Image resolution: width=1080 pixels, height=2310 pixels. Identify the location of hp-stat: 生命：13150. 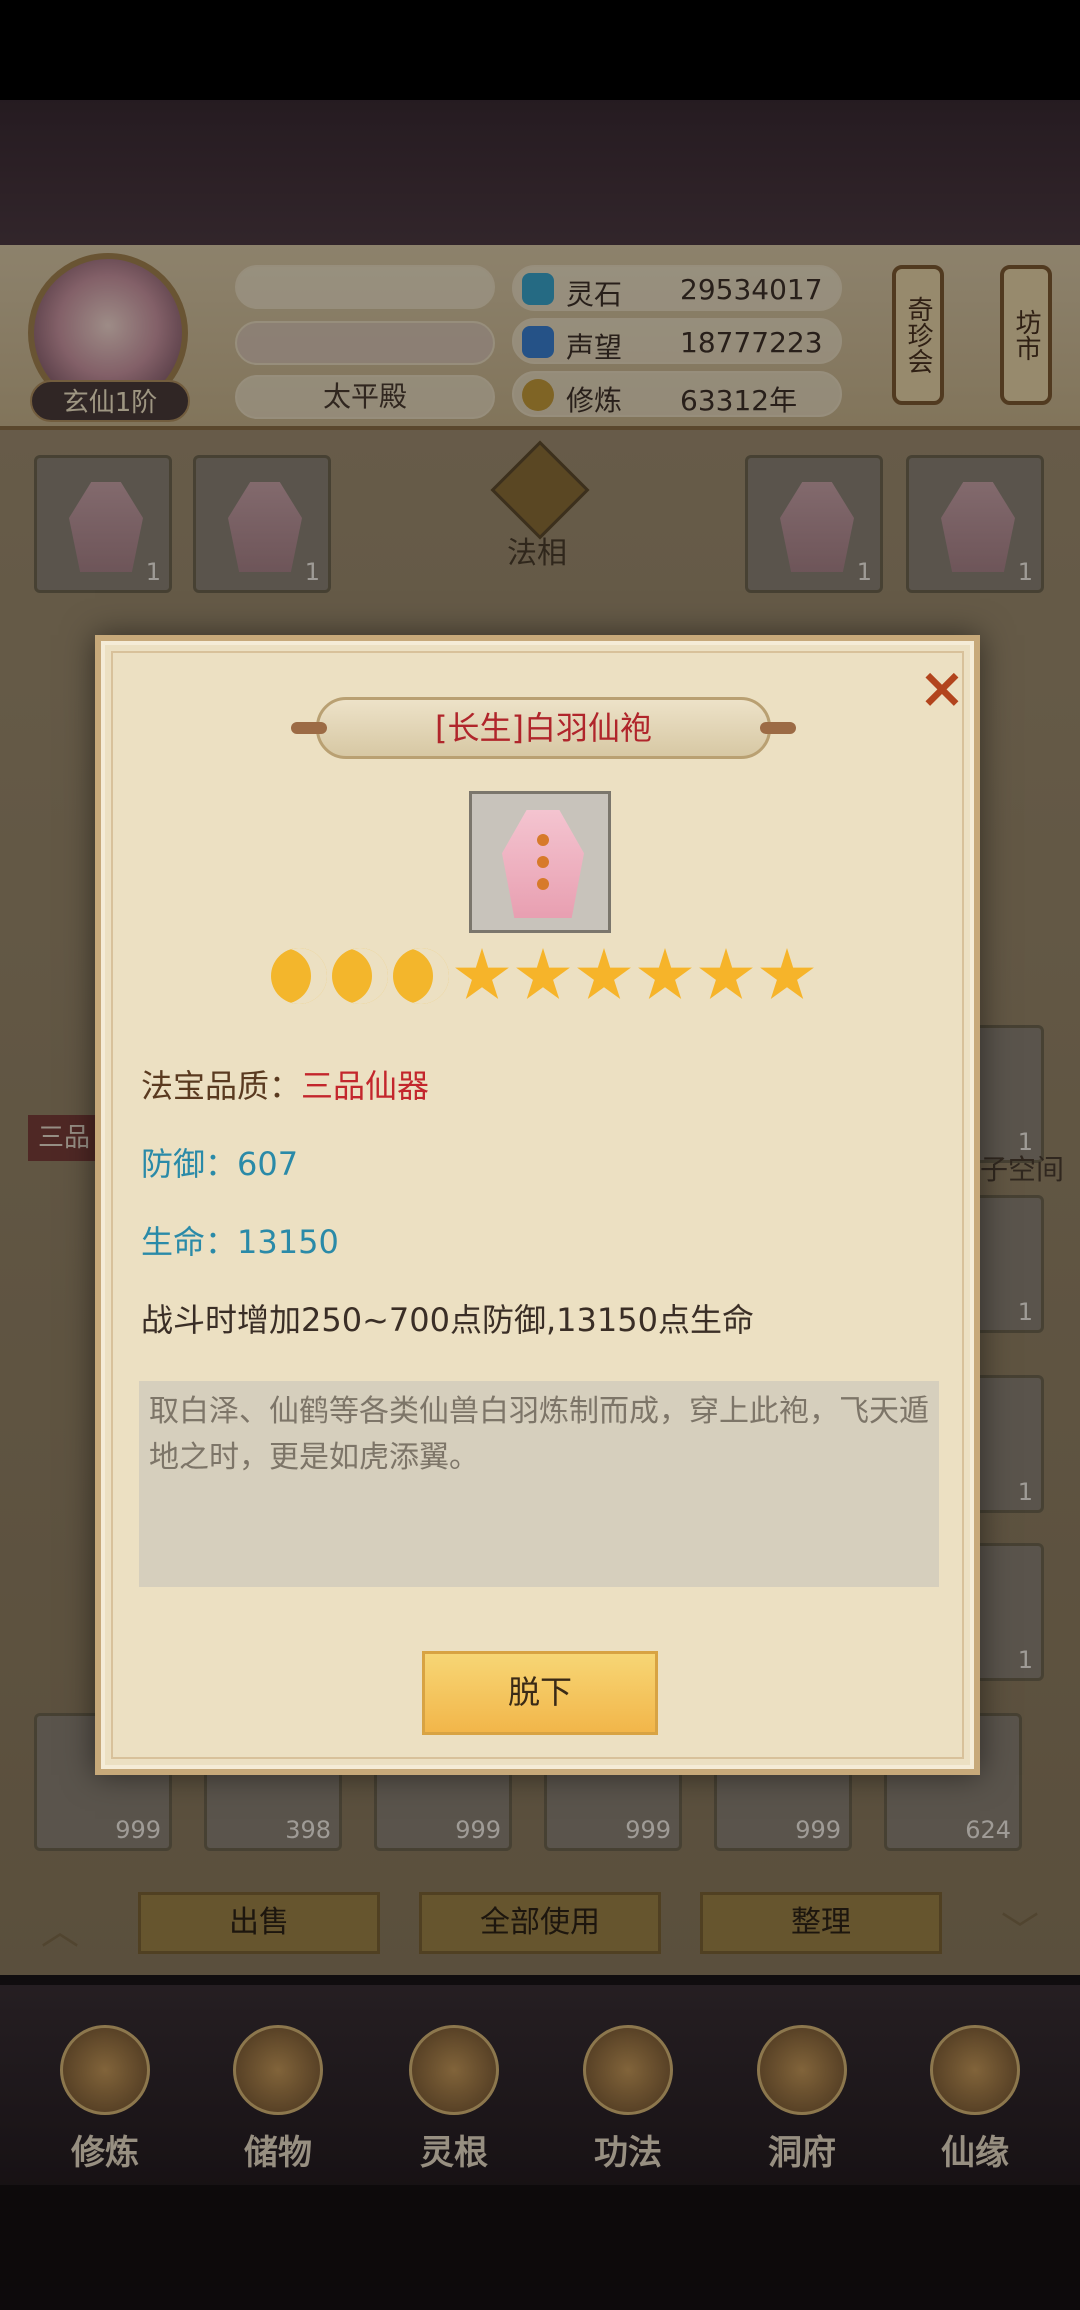
(240, 1242).